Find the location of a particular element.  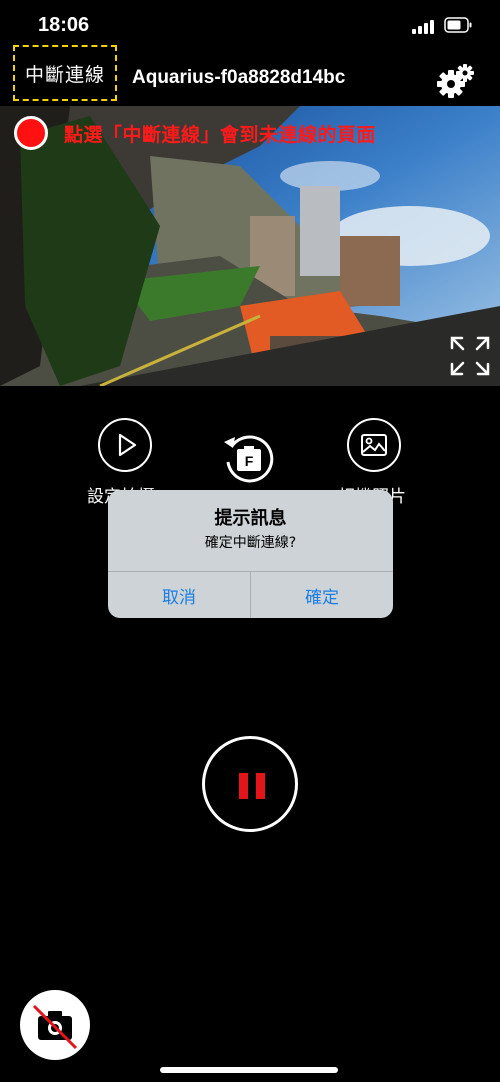

disconnect-label: 中斷連線 is located at coordinates (64, 74).